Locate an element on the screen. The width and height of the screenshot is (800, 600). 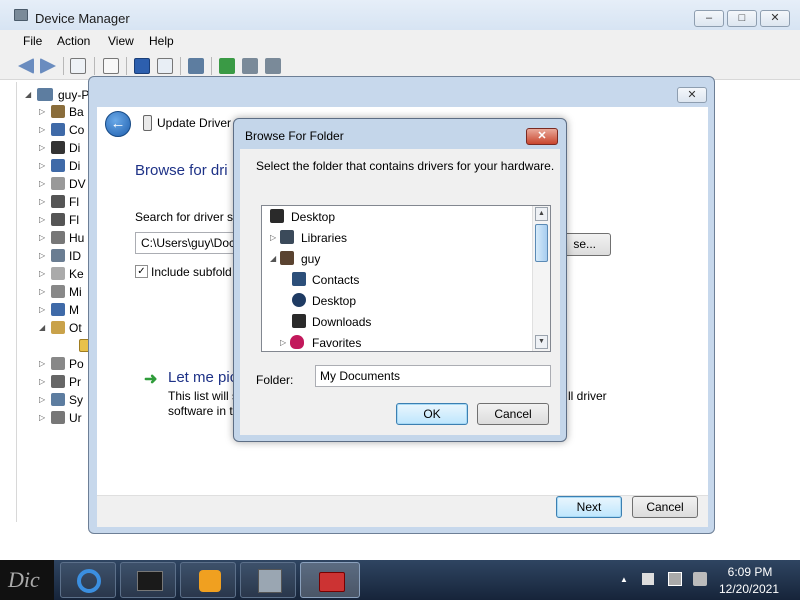
properties-icon is located at coordinates (111, 66).